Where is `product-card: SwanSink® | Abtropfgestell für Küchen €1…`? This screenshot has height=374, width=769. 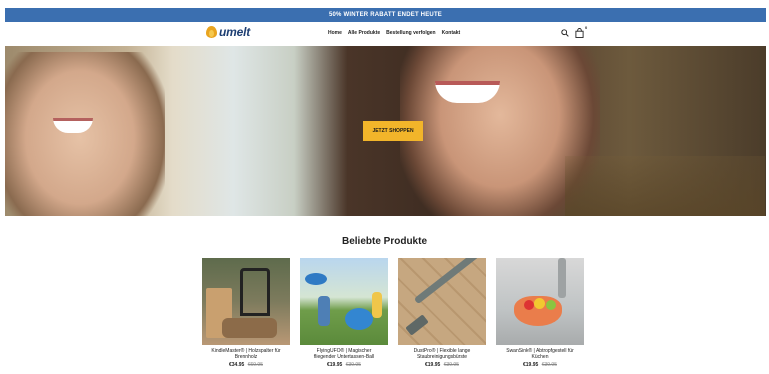 product-card: SwanSink® | Abtropfgestell für Küchen €1… is located at coordinates (540, 313).